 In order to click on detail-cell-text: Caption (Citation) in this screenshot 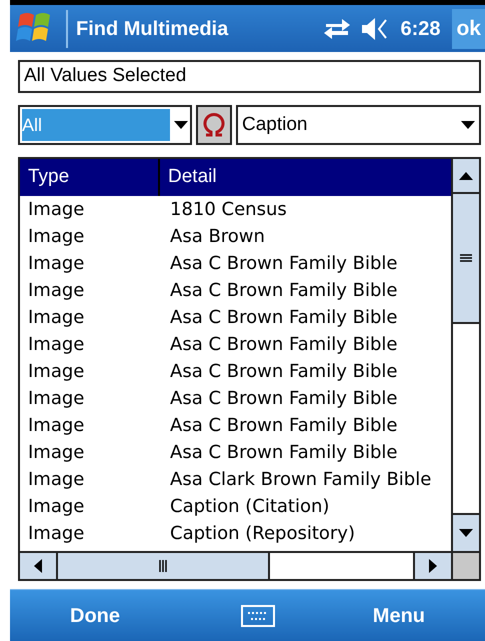, I will do `click(249, 507)`.